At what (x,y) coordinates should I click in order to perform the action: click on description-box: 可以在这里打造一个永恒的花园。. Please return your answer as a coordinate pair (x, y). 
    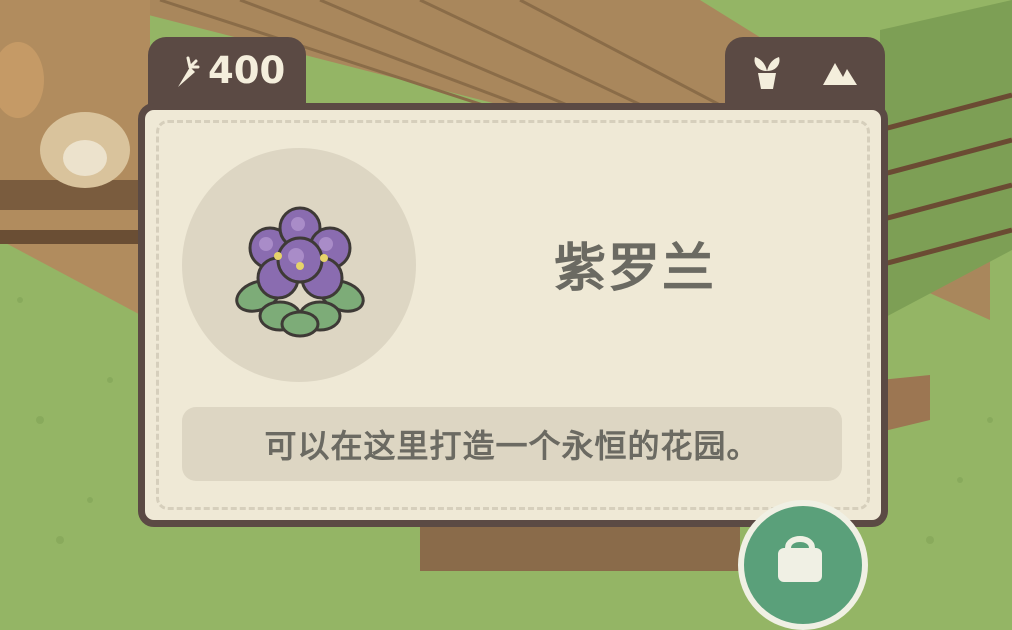
    Looking at the image, I should click on (512, 444).